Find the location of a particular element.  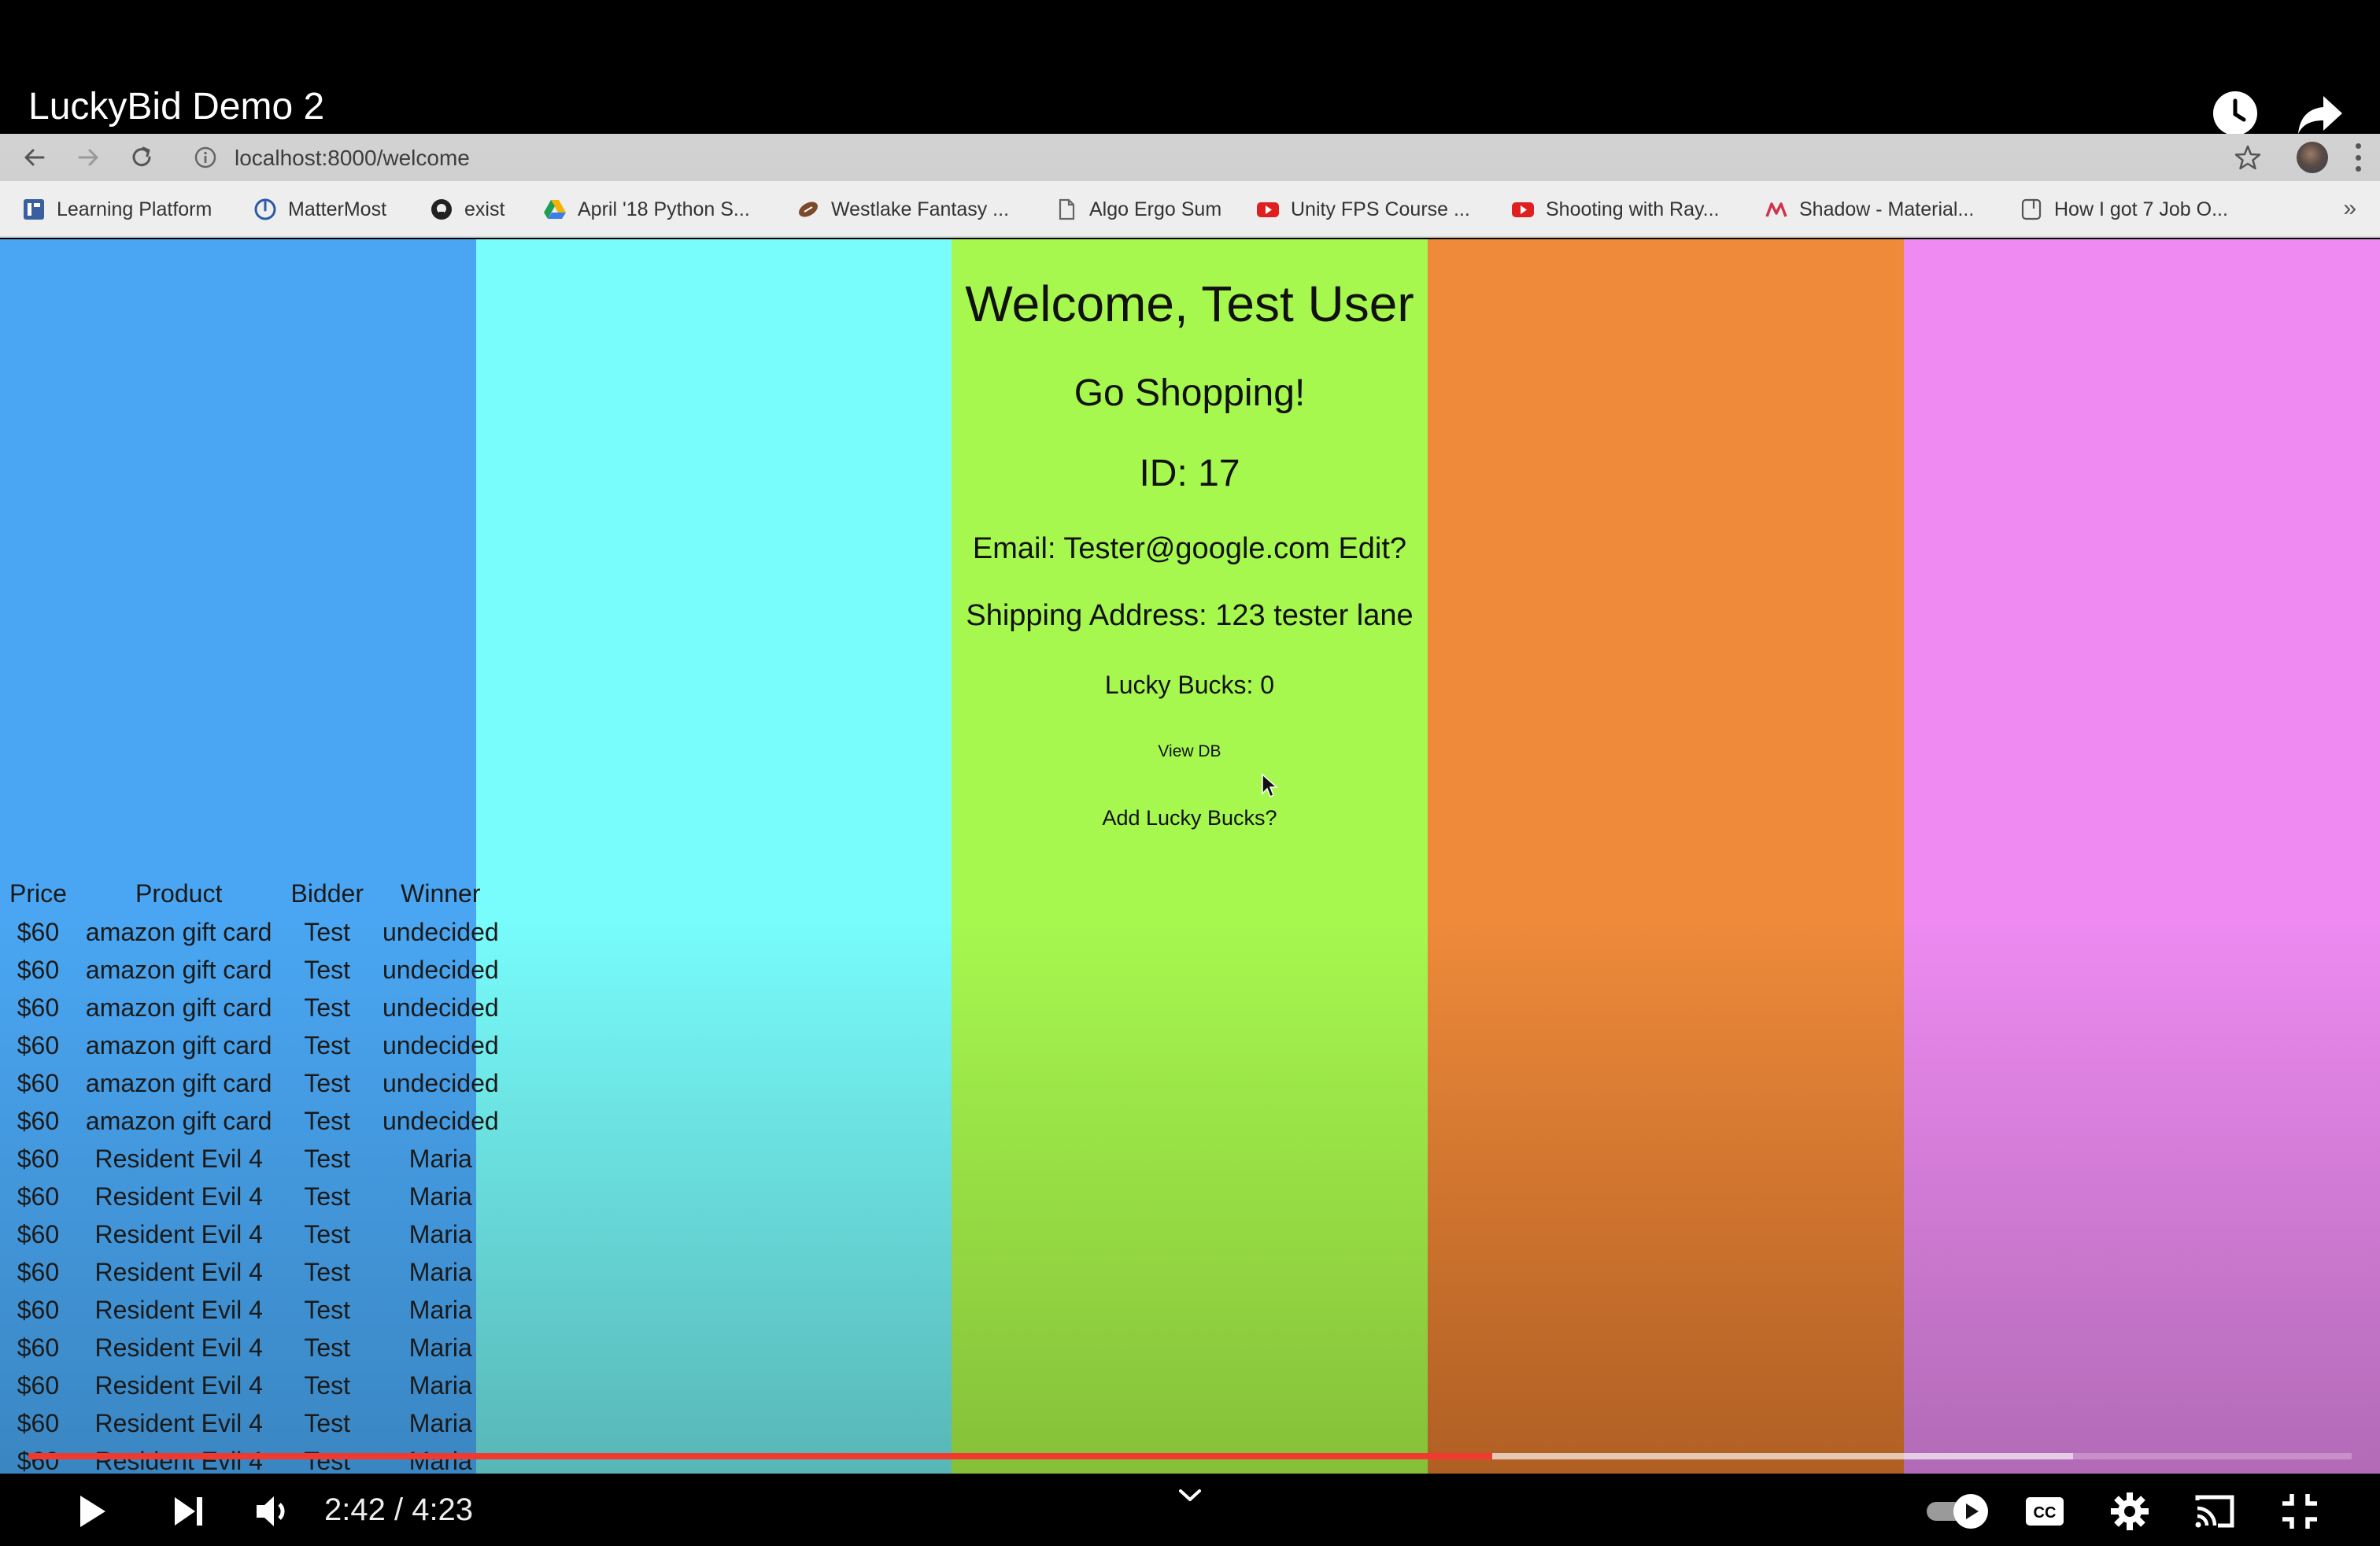

column-header: Product is located at coordinates (179, 893).